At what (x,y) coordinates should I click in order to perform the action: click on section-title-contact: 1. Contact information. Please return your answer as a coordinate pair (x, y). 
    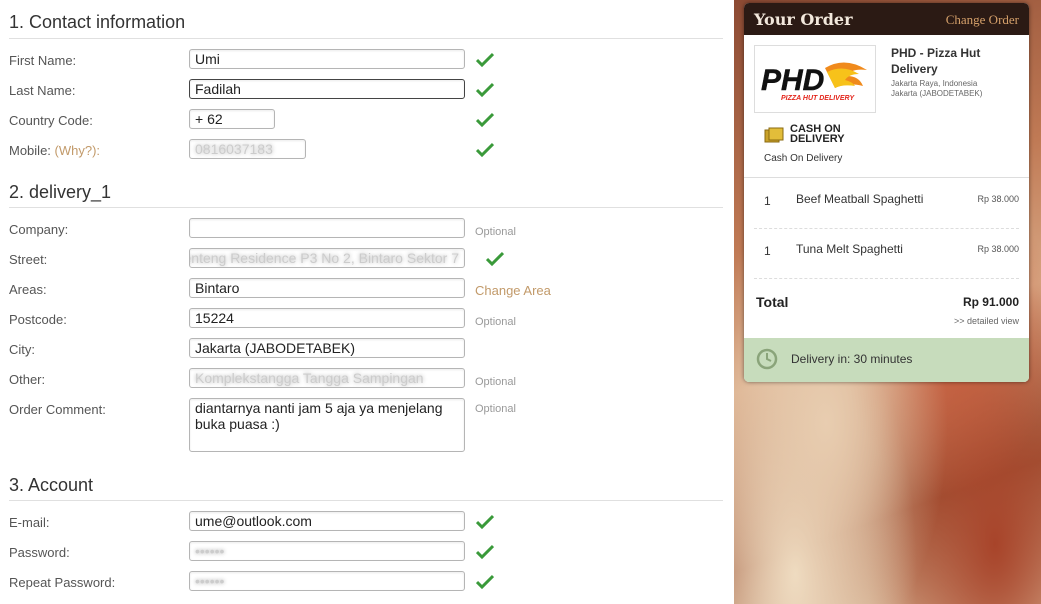
    Looking at the image, I should click on (97, 22).